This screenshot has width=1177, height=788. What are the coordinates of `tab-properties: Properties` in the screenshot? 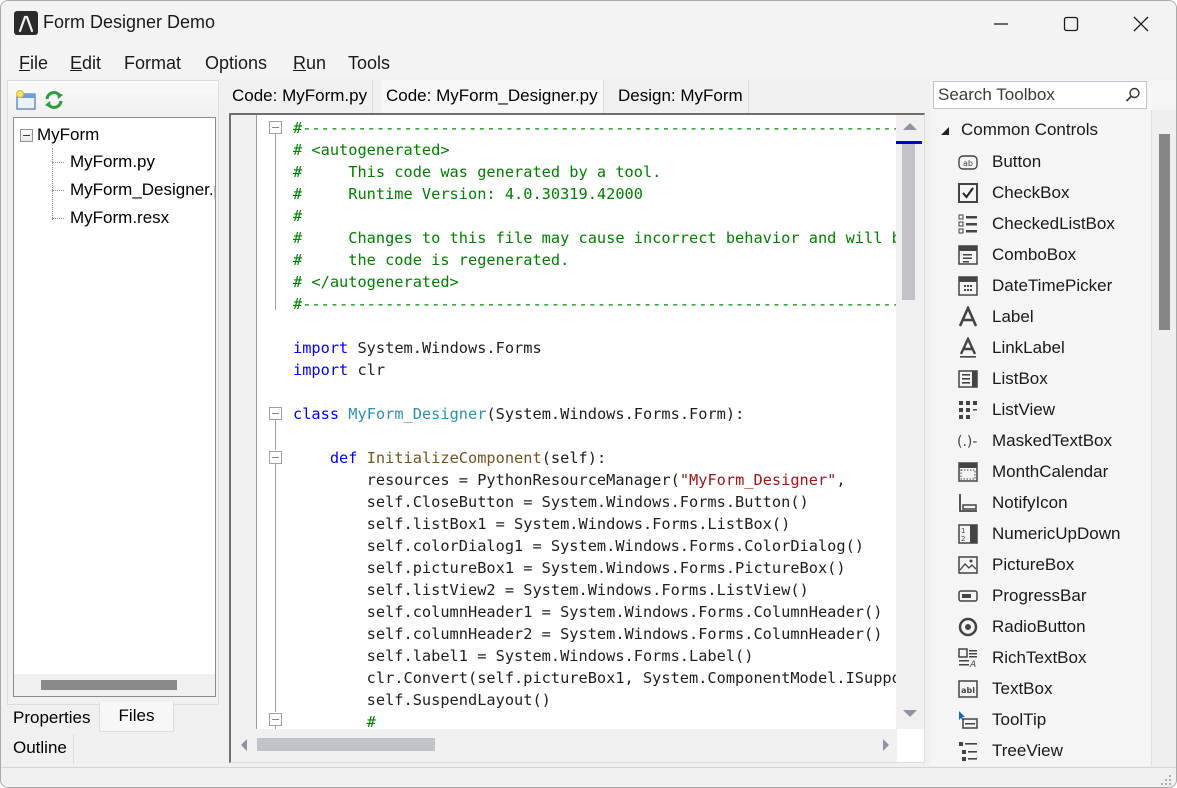 It's located at (51, 719).